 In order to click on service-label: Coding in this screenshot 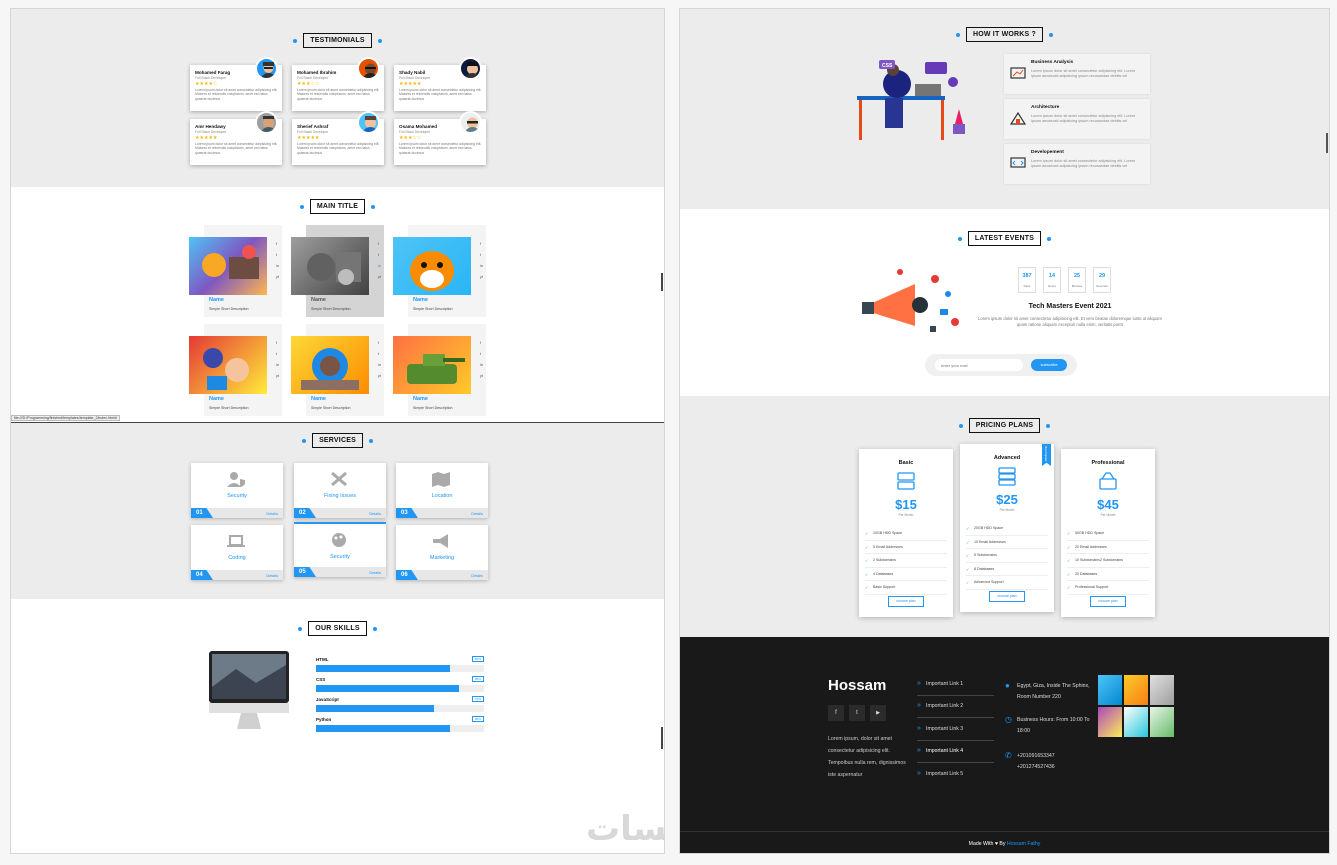, I will do `click(237, 558)`.